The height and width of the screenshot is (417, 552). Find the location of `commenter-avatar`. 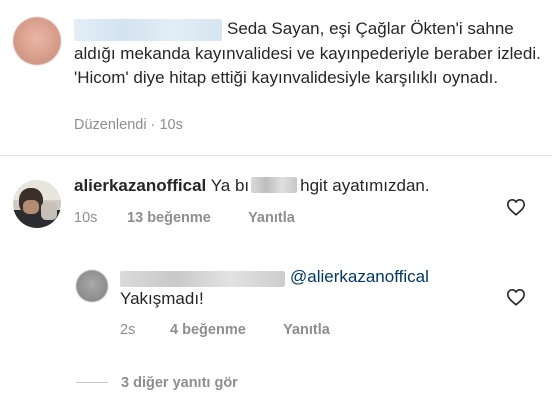

commenter-avatar is located at coordinates (37, 204).